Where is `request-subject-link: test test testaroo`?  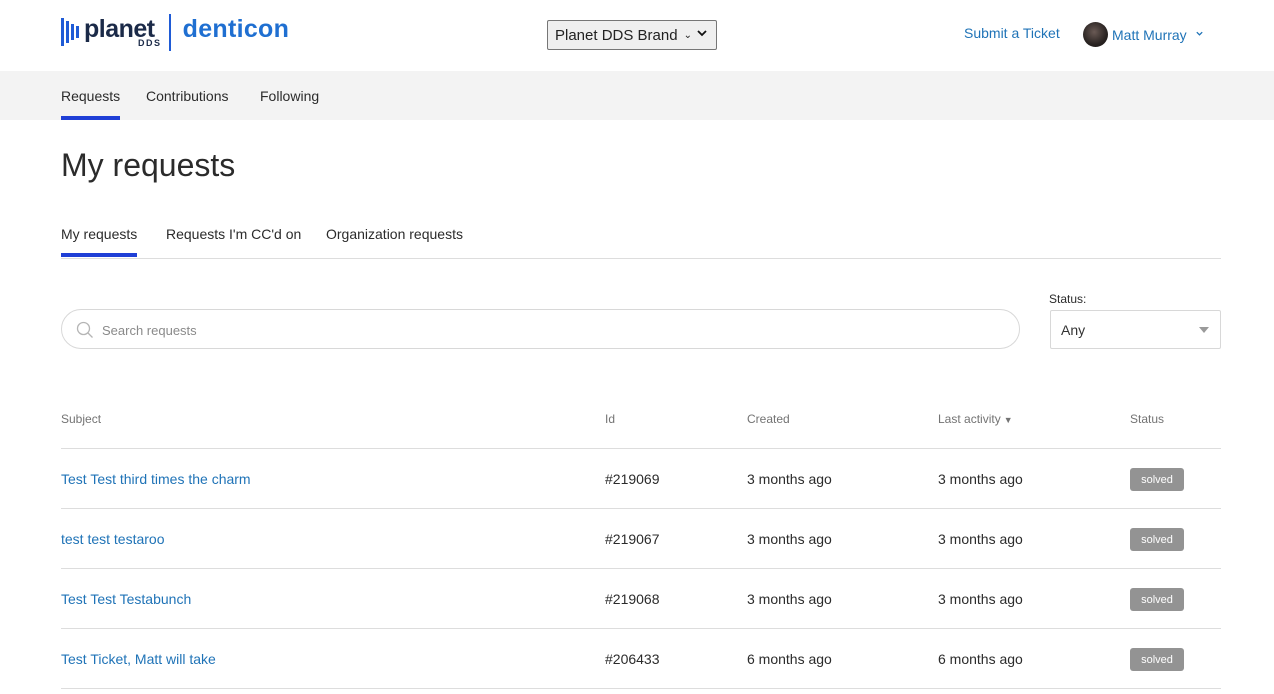 request-subject-link: test test testaroo is located at coordinates (113, 539).